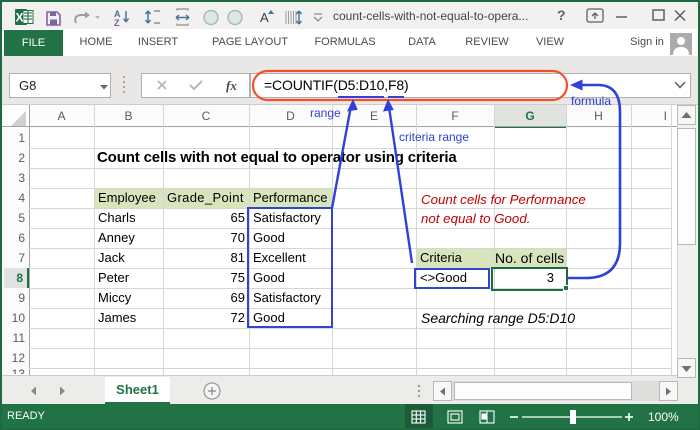  Describe the element at coordinates (20, 18) in the screenshot. I see `svg-text: X` at that location.